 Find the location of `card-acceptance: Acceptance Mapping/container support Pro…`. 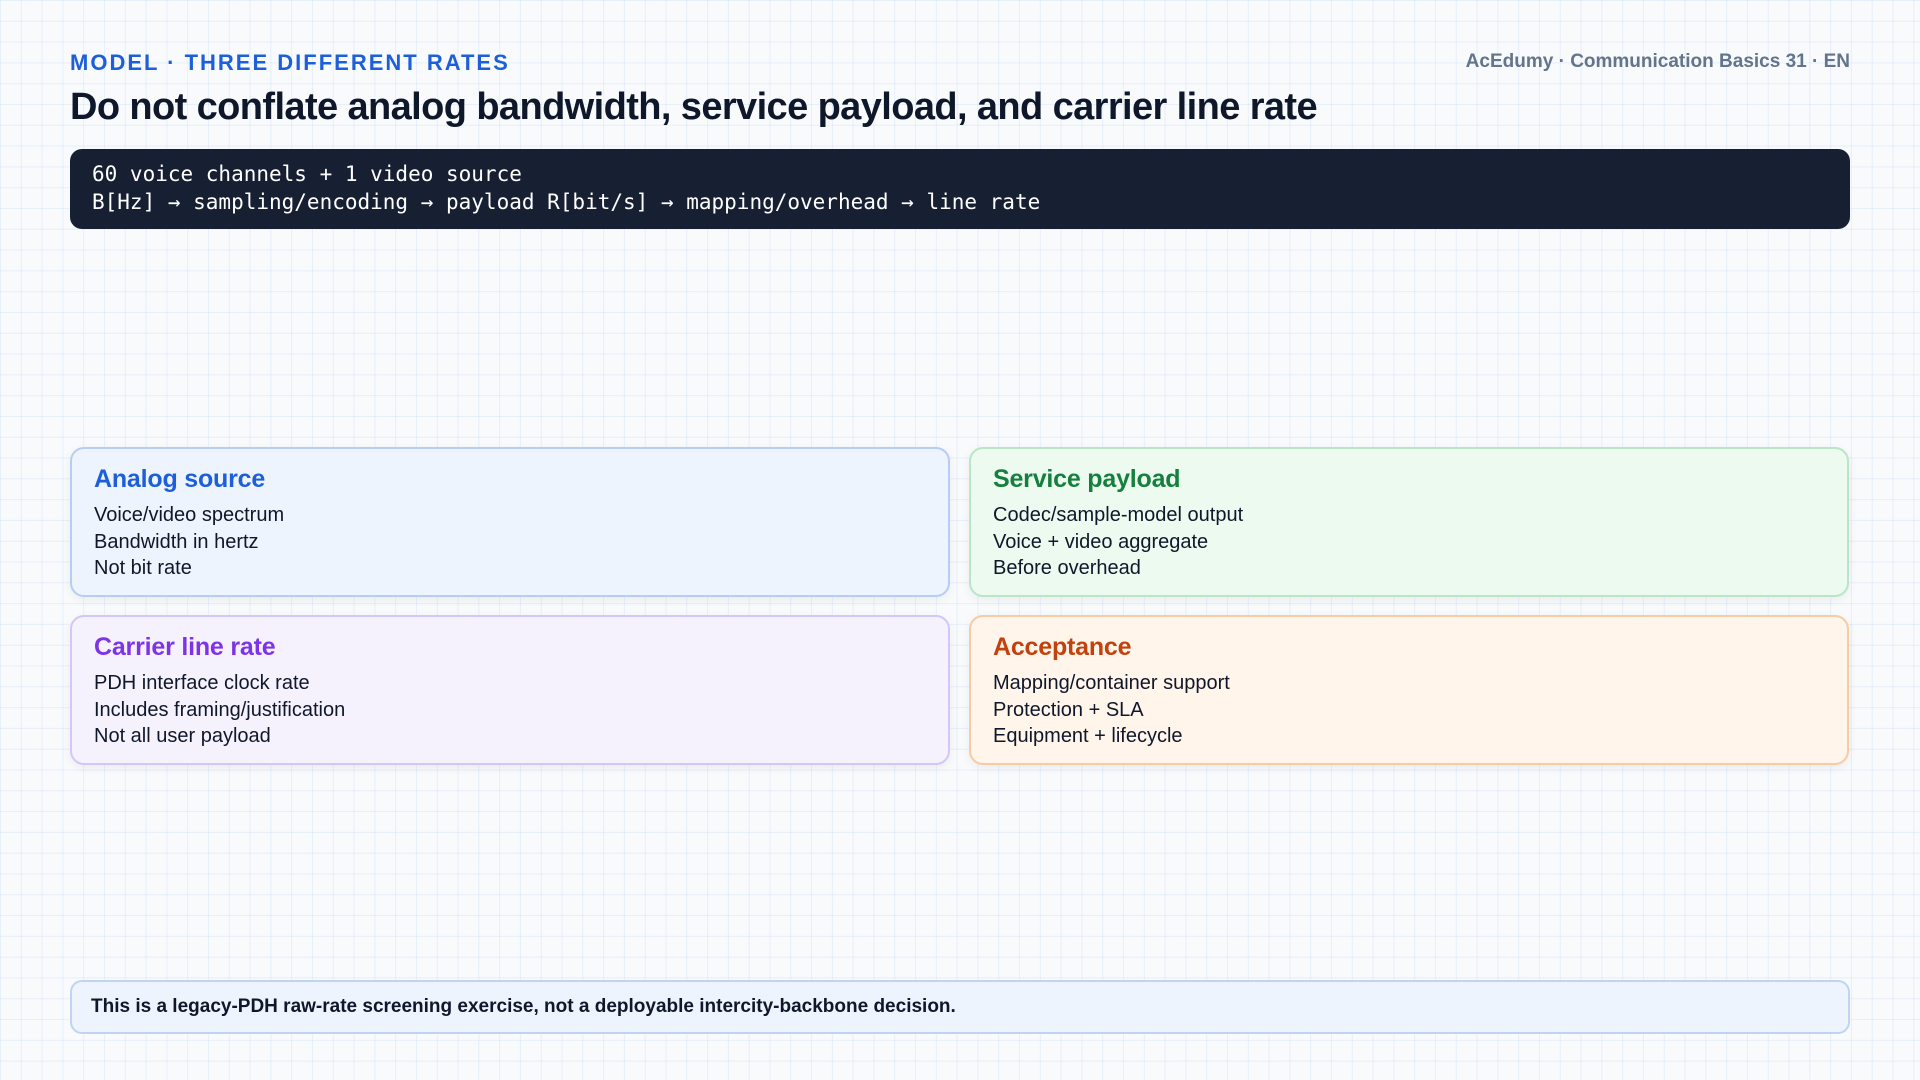

card-acceptance: Acceptance Mapping/container support Pro… is located at coordinates (1409, 690).